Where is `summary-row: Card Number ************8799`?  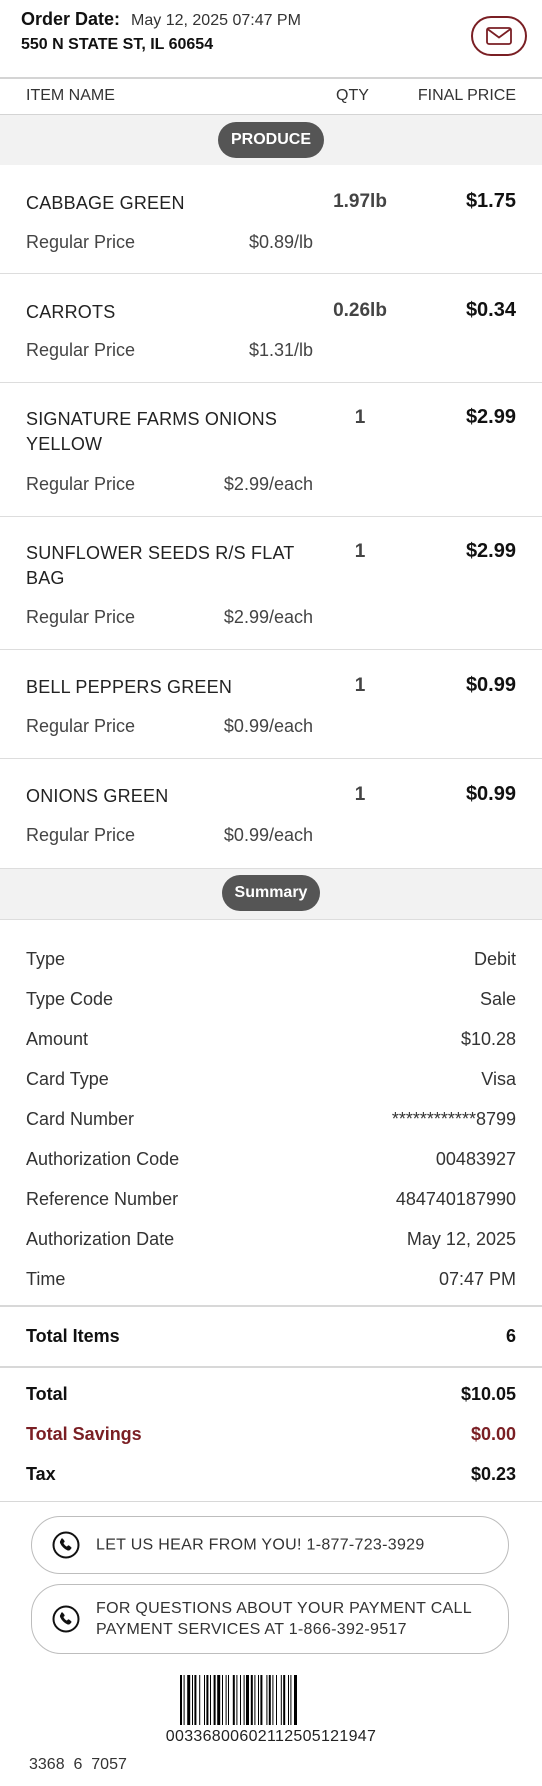
summary-row: Card Number ************8799 is located at coordinates (271, 1119).